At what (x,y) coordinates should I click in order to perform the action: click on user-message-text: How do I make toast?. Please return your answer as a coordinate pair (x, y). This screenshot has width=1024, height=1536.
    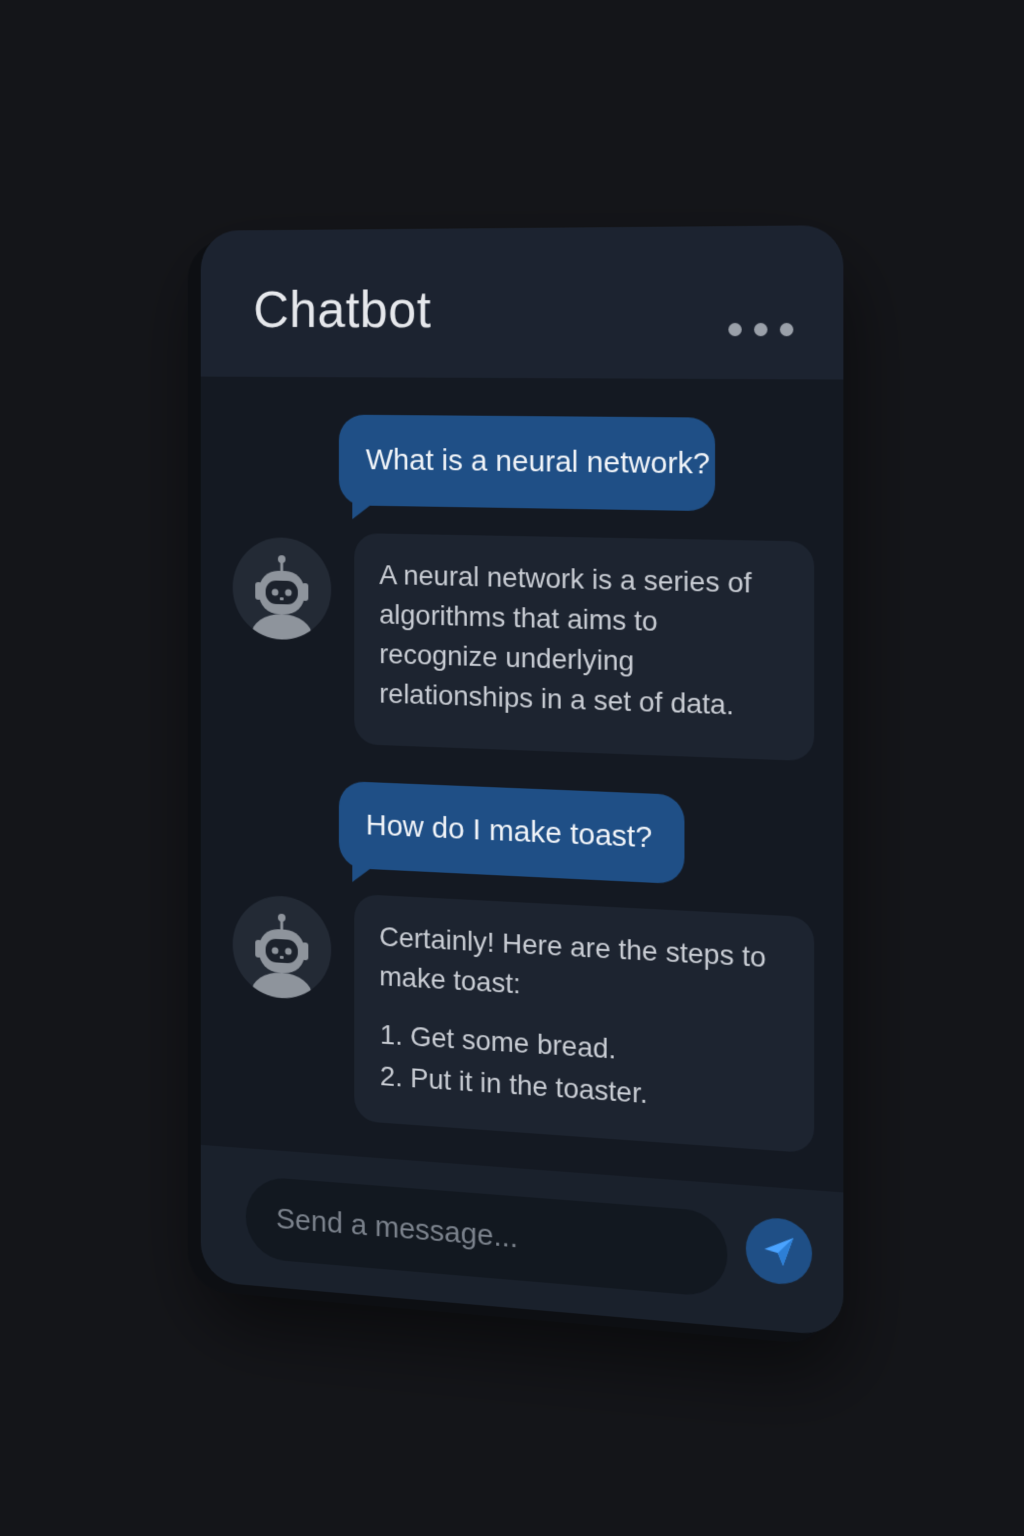
    Looking at the image, I should click on (509, 831).